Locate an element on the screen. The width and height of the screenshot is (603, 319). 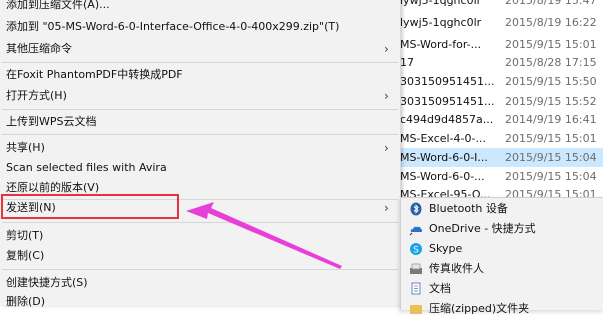
file-row: MS-Word-for-... 2015/9/15 15:01 is located at coordinates (500, 44).